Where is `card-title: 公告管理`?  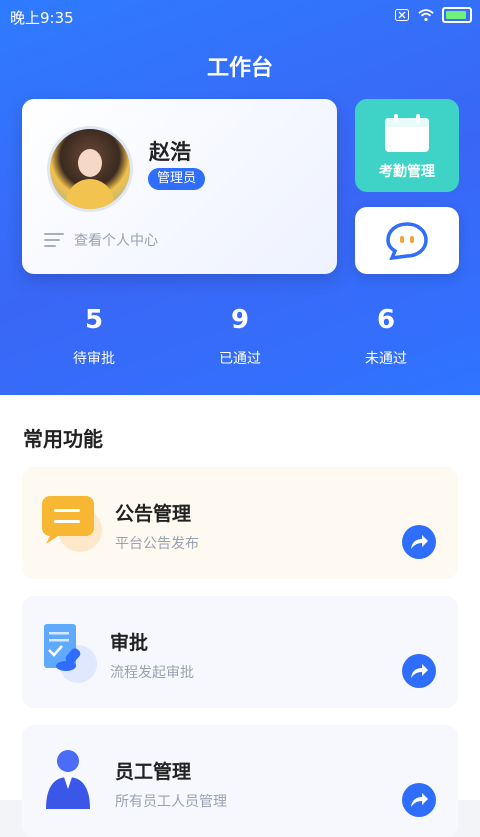
card-title: 公告管理 is located at coordinates (153, 514).